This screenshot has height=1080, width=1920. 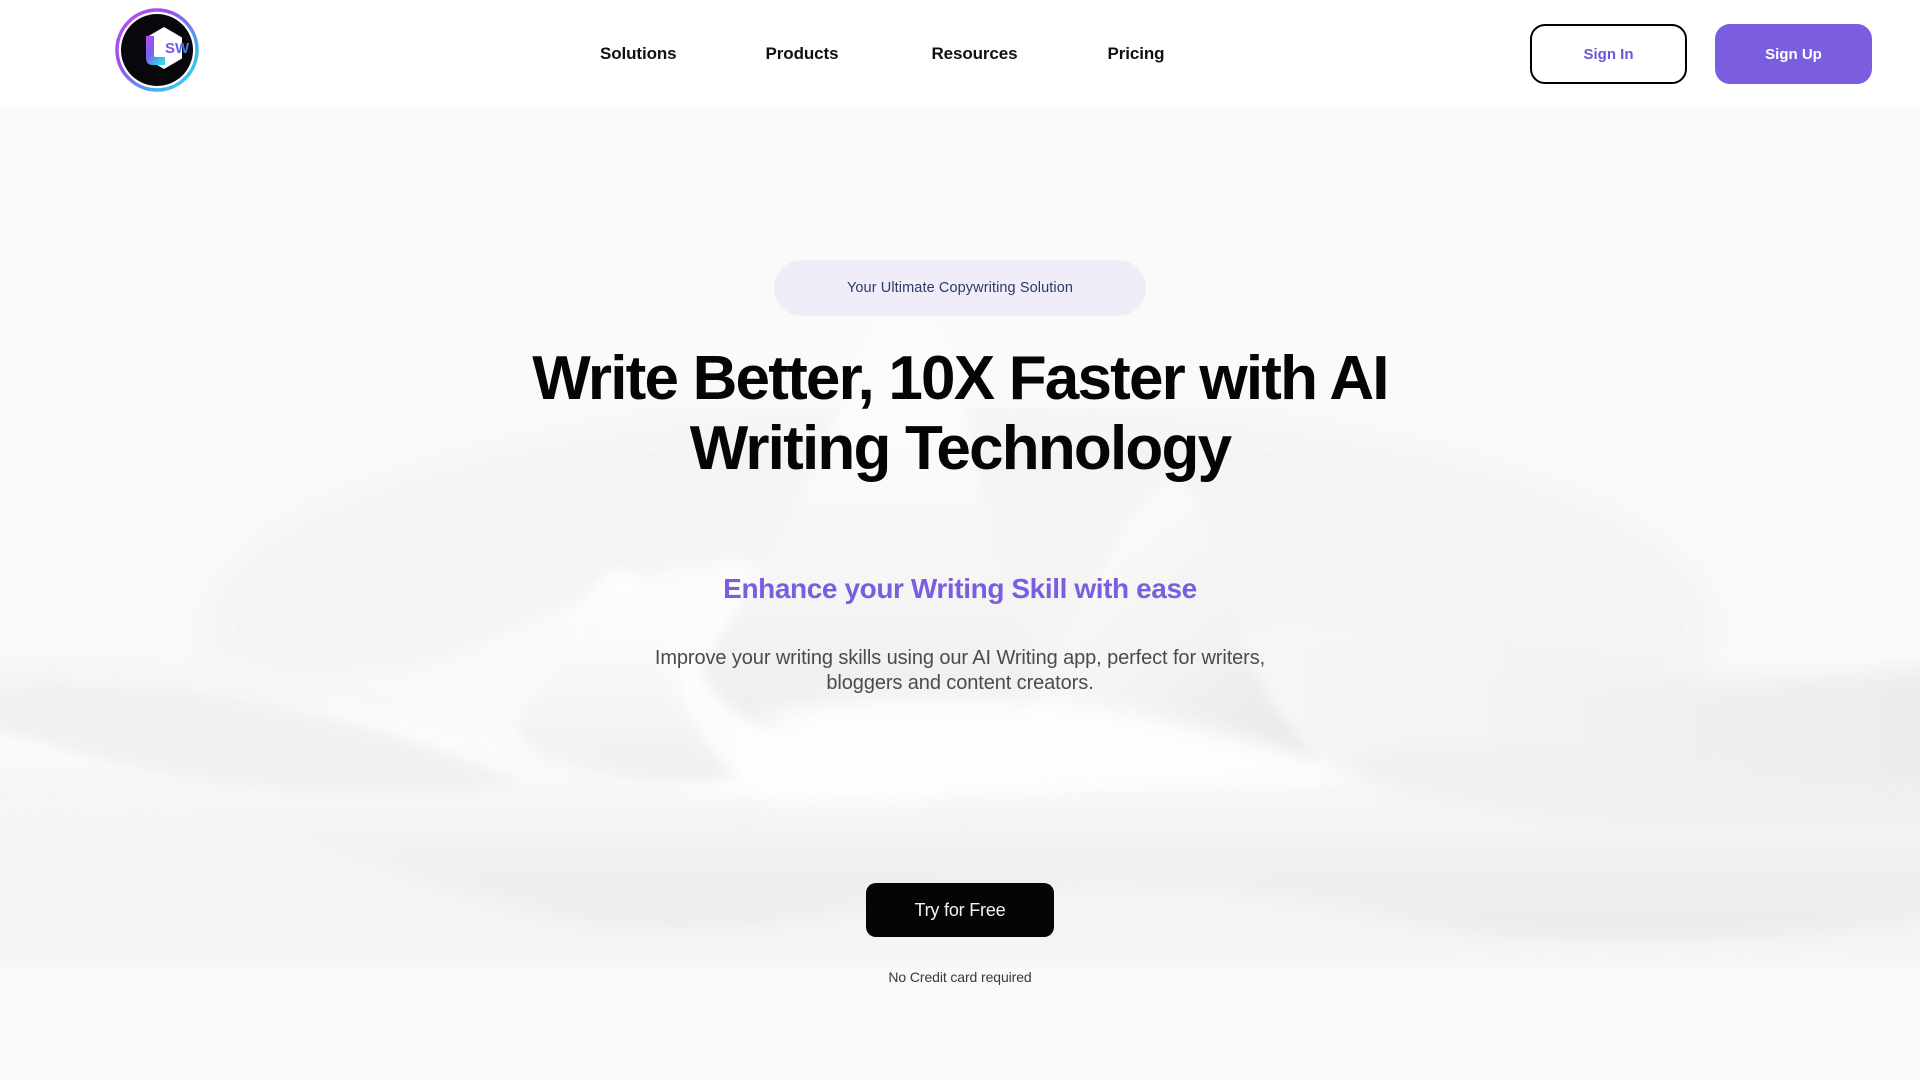 I want to click on brand-logo: SW, so click(x=157, y=50).